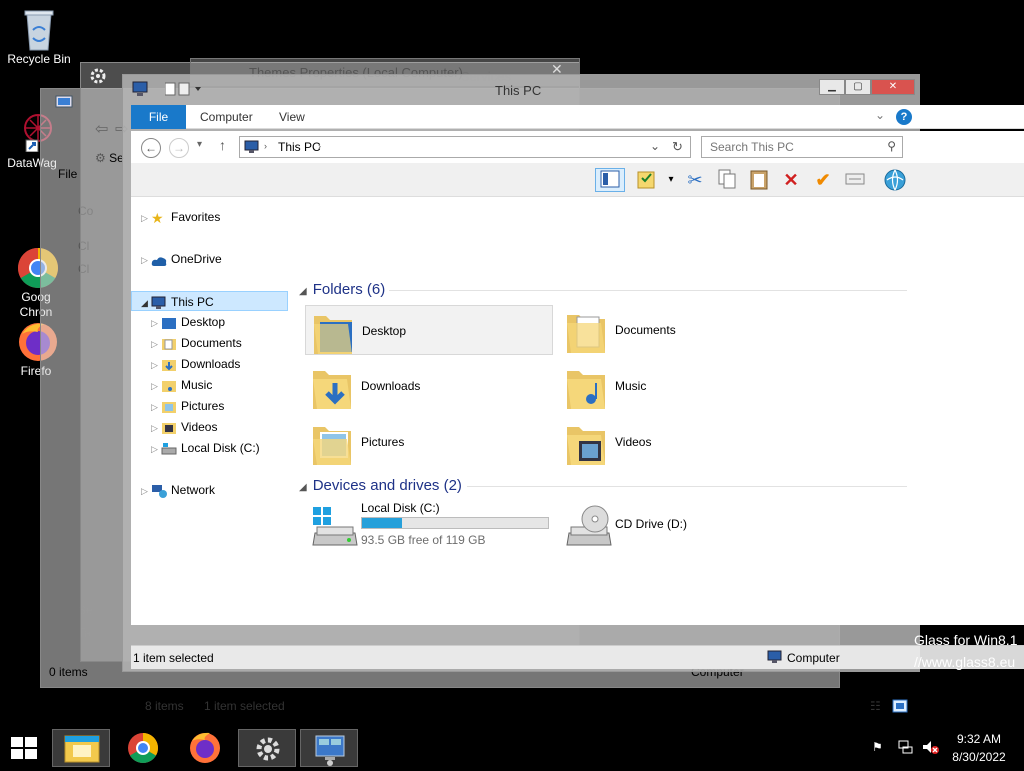 The width and height of the screenshot is (1024, 771). Describe the element at coordinates (880, 115) in the screenshot. I see `ribbon-expand-icon: ⌄` at that location.